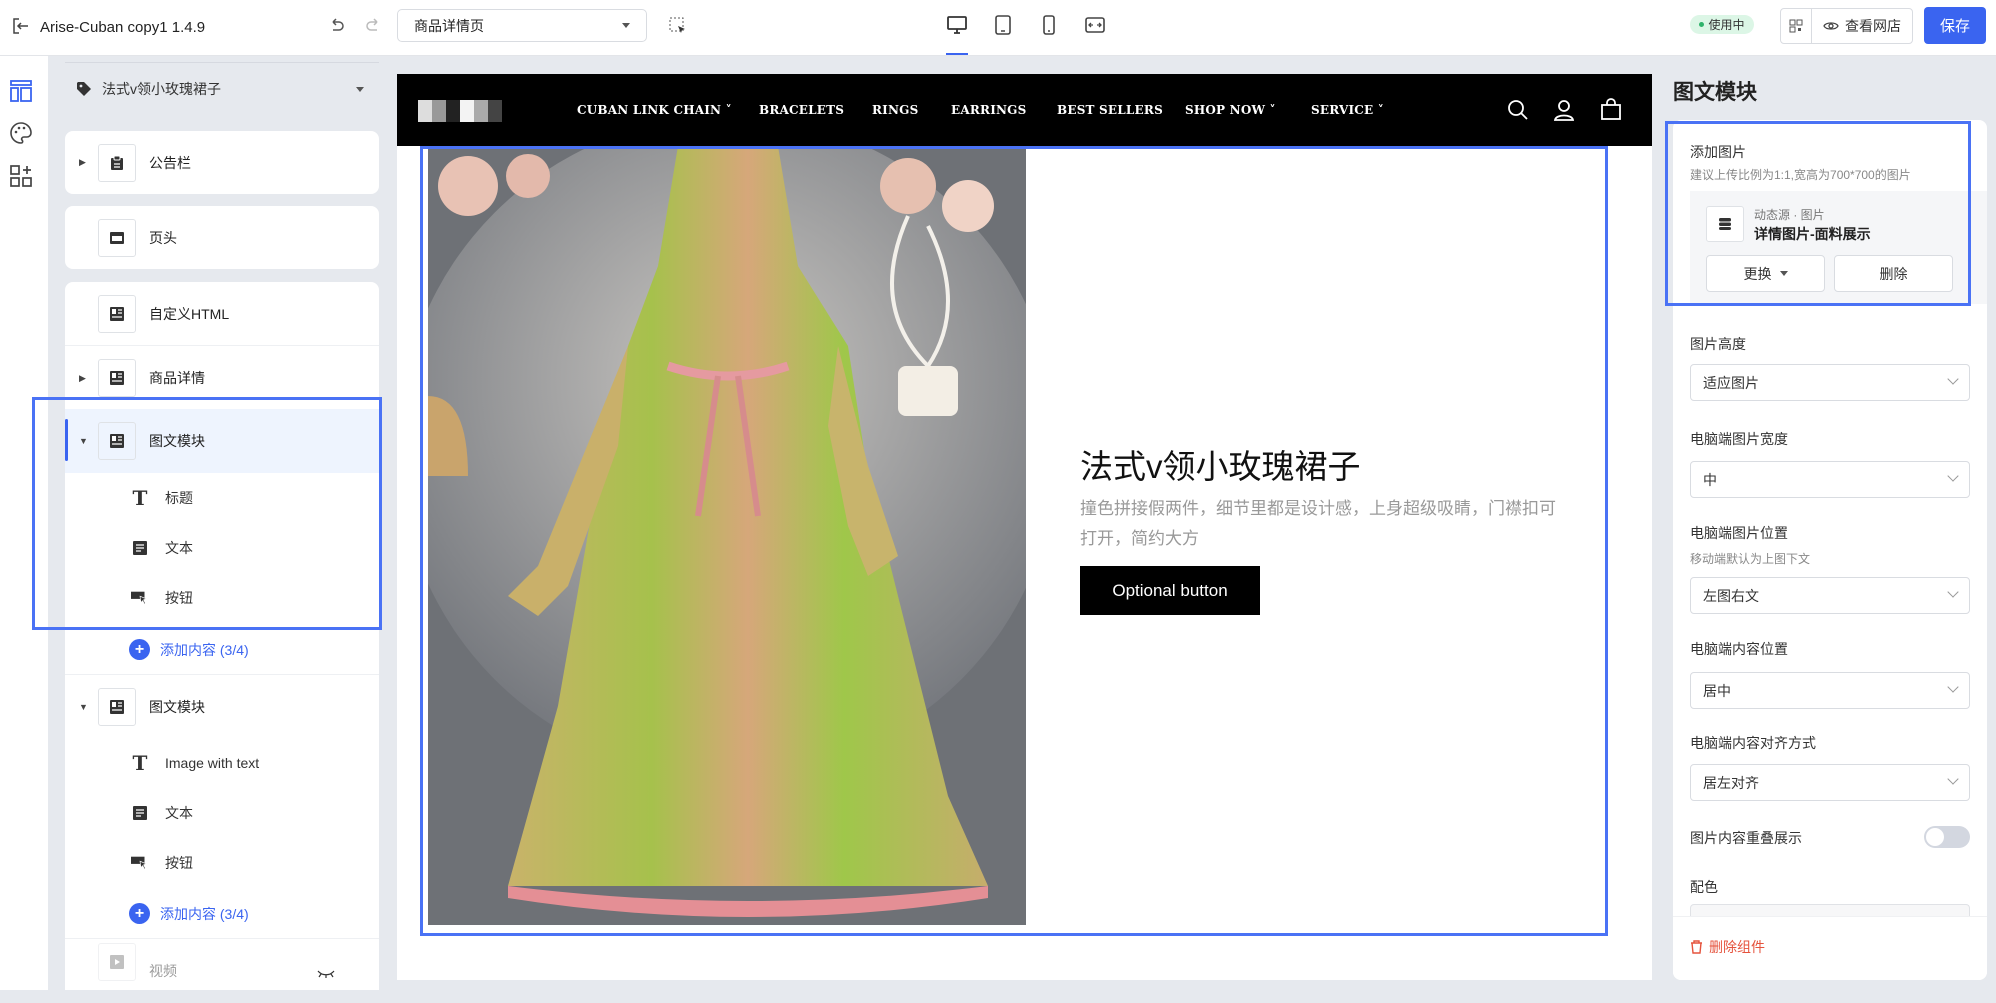  Describe the element at coordinates (222, 314) in the screenshot. I see `section-custom-html: 自定义HTML` at that location.